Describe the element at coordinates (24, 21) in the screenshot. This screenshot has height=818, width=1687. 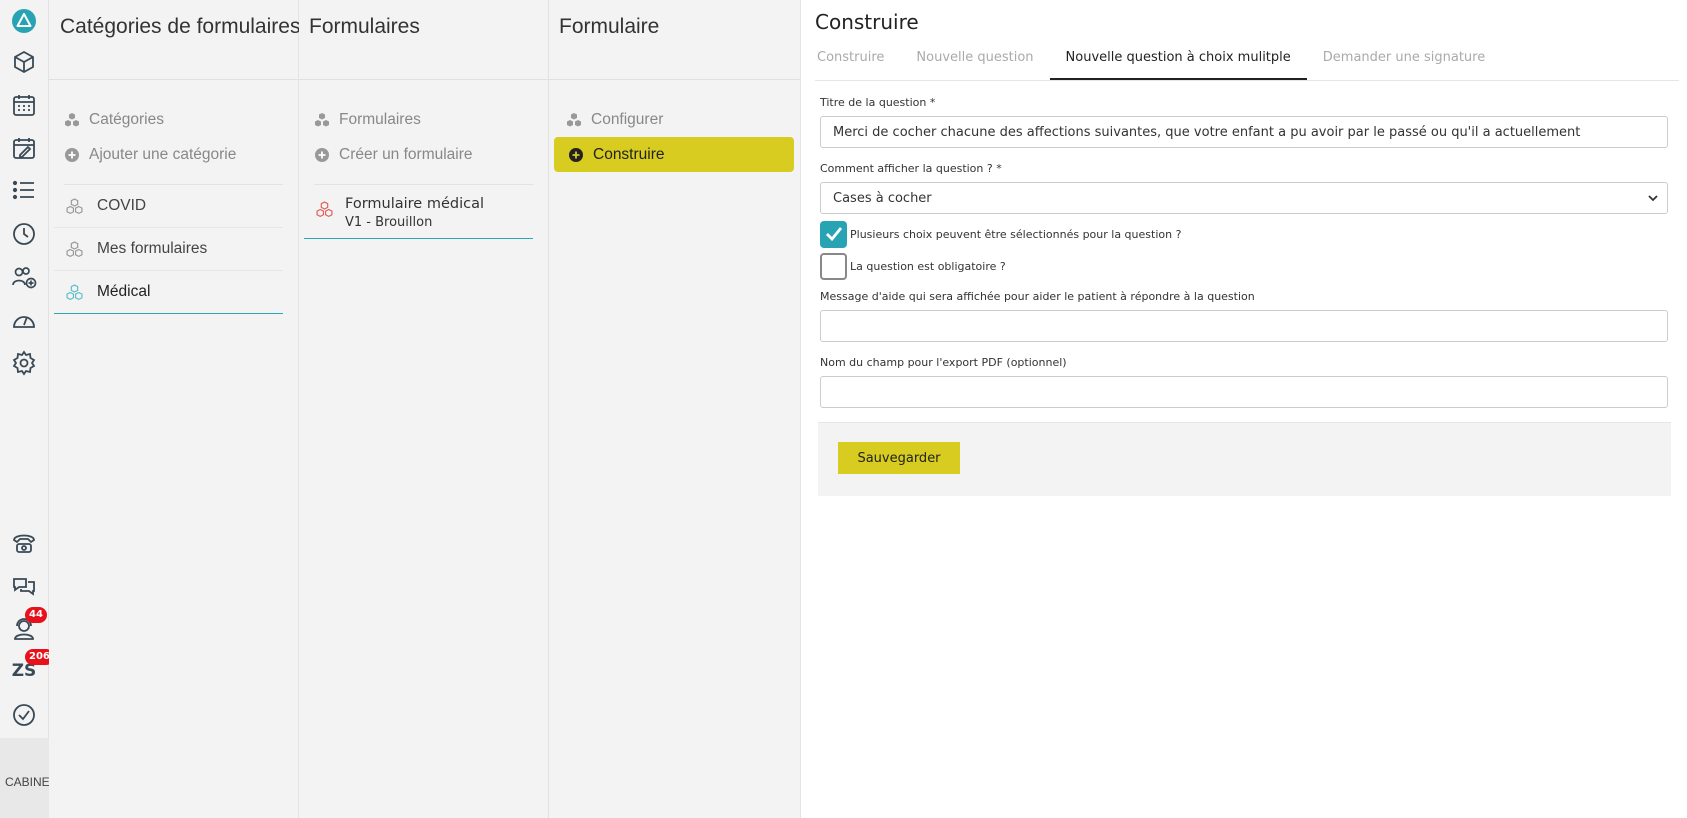
I see `app-logo-icon` at that location.